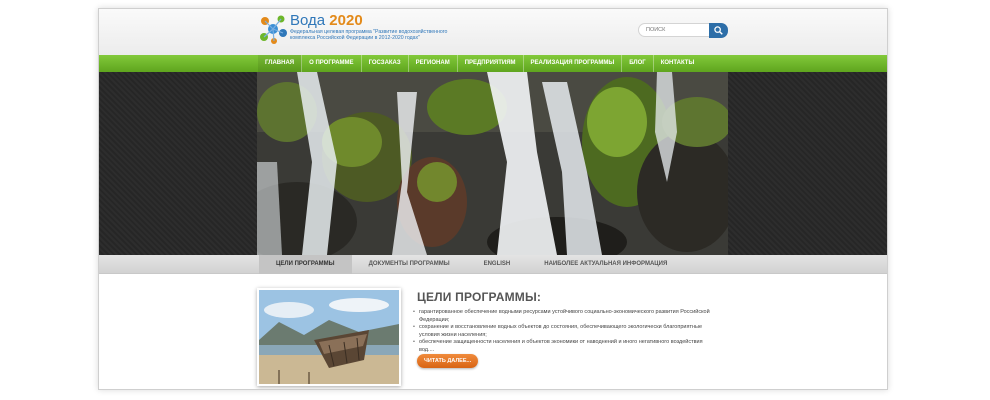 This screenshot has width=990, height=400. Describe the element at coordinates (273, 29) in the screenshot. I see `logo-icon` at that location.